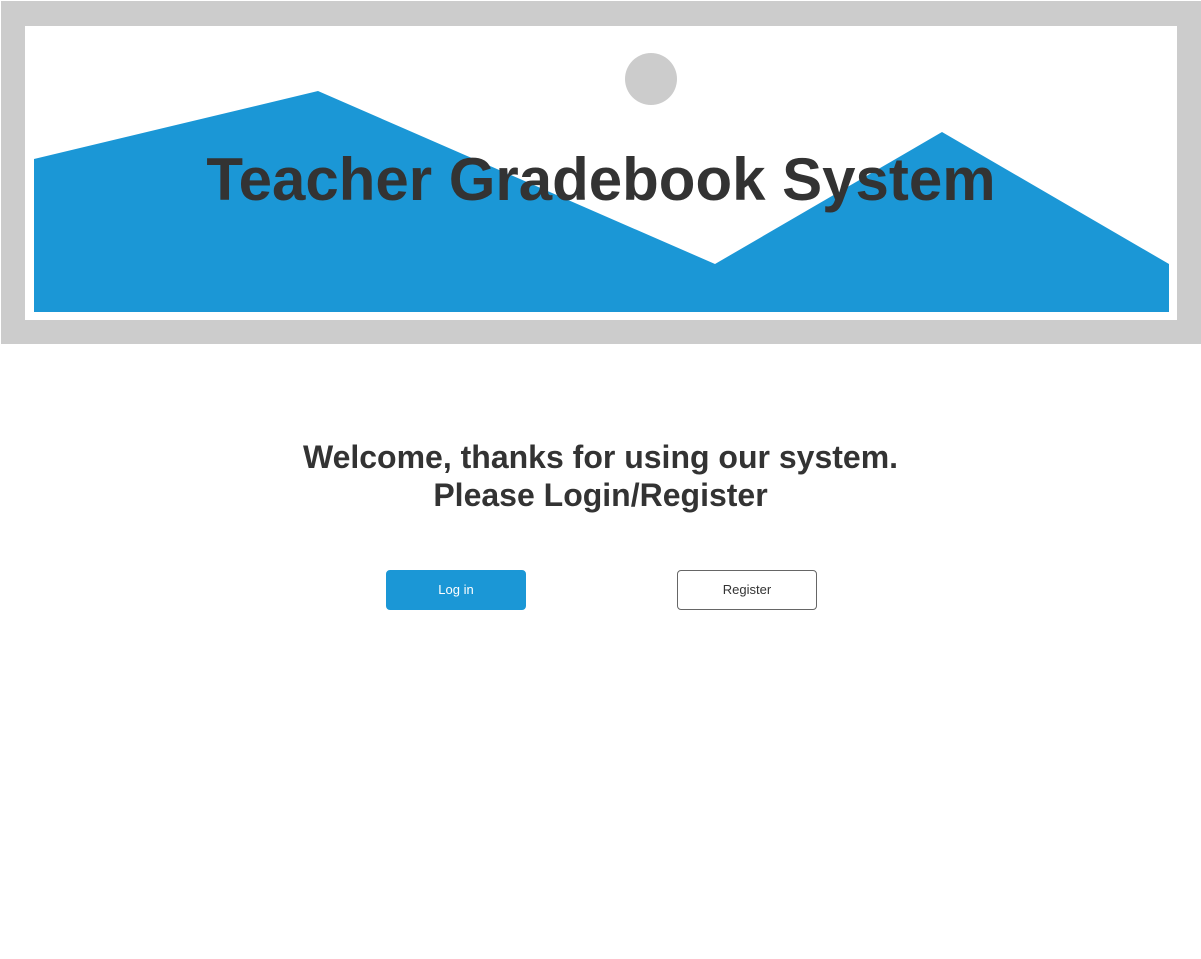 The image size is (1201, 959). Describe the element at coordinates (456, 590) in the screenshot. I see `login-button: Log in` at that location.